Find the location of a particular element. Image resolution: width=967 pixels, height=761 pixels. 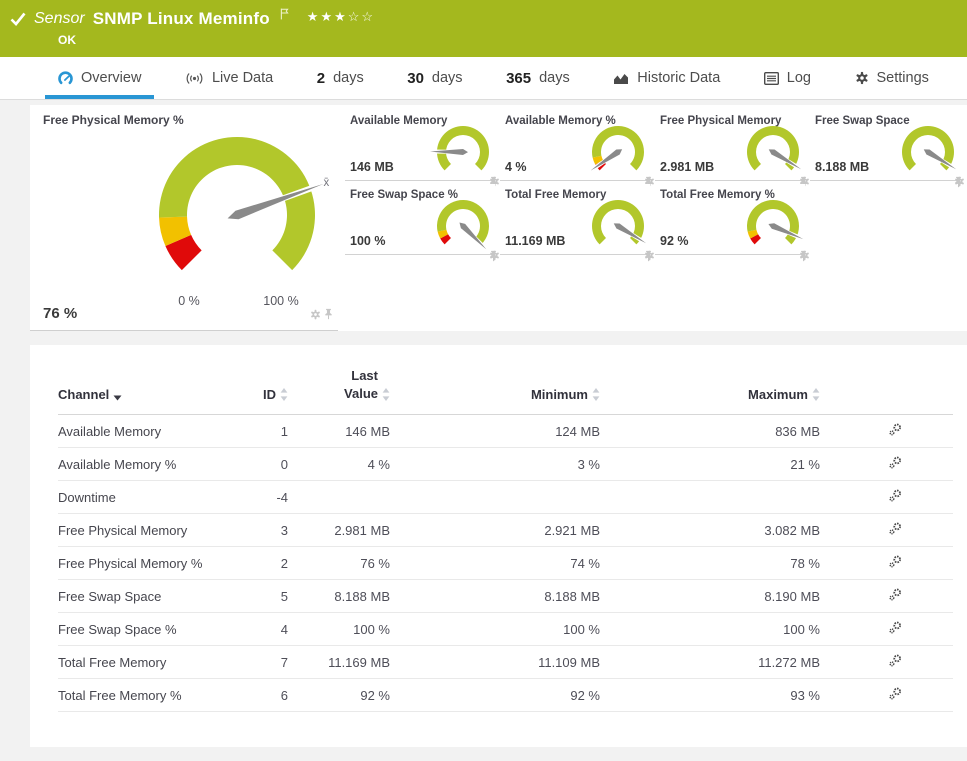

gauge-value: 2.981 MB is located at coordinates (687, 167).